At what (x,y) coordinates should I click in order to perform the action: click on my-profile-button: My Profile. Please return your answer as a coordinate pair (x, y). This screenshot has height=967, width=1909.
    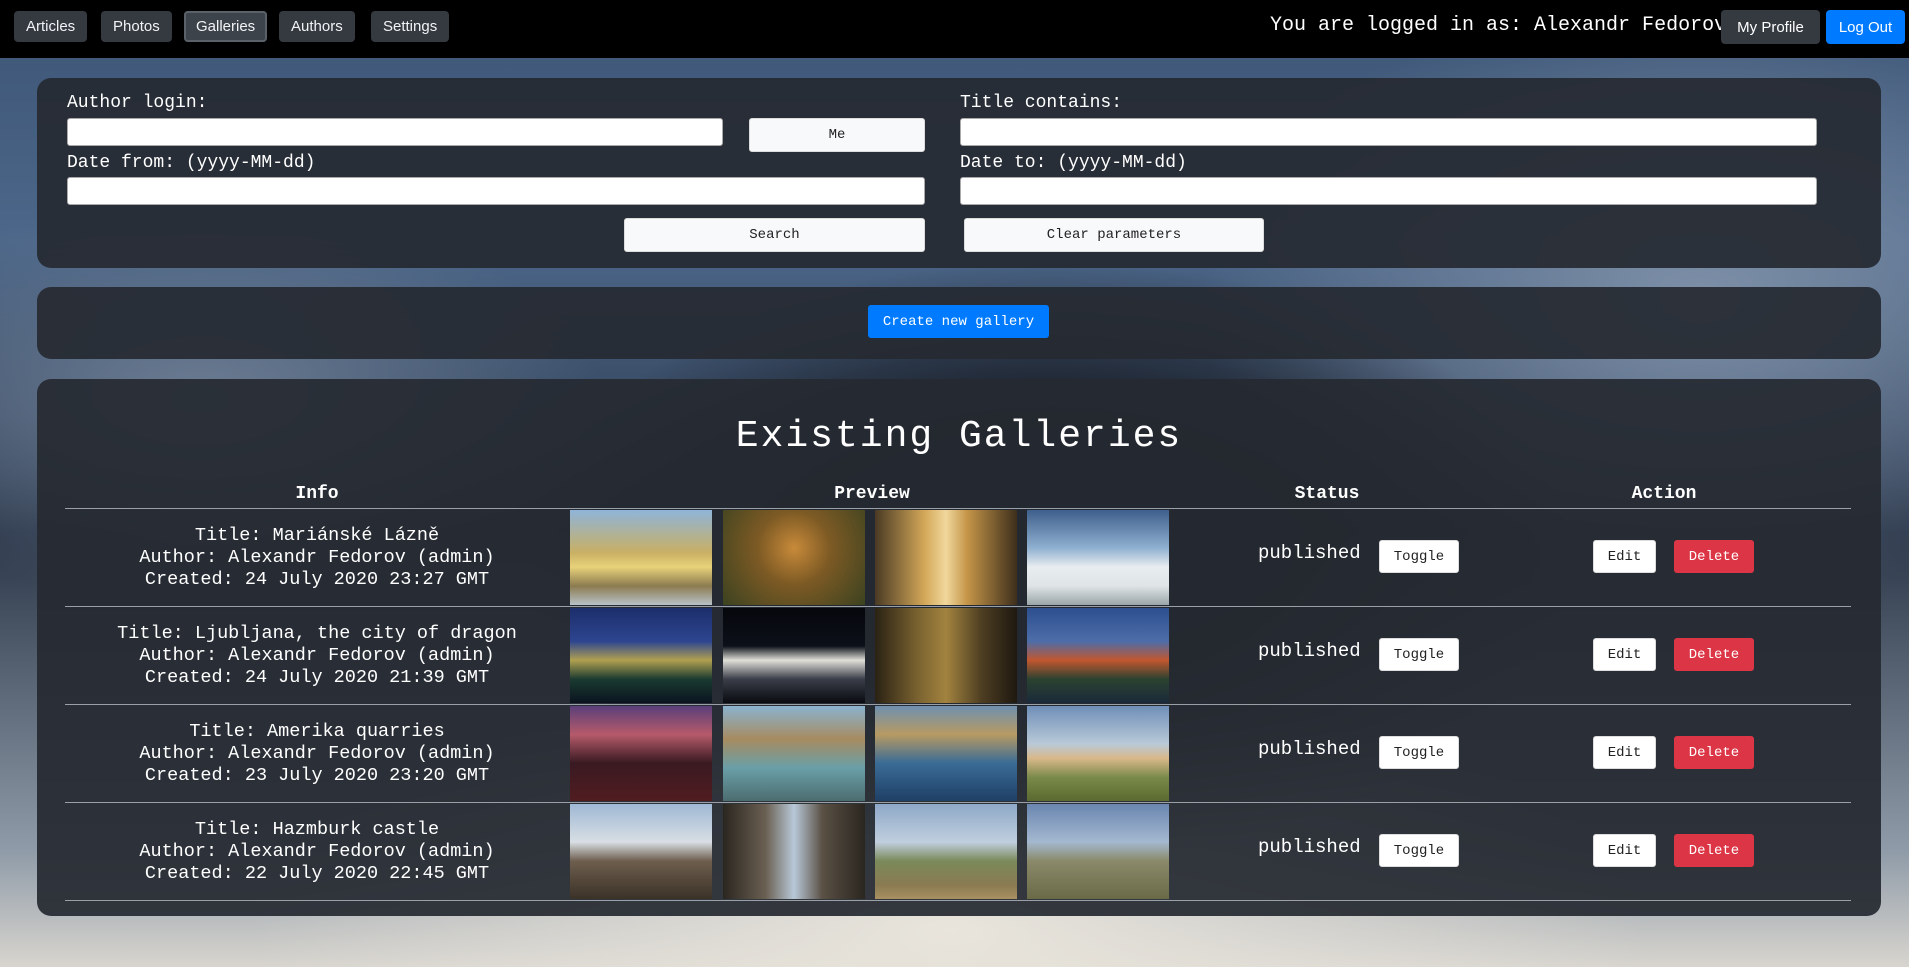
    Looking at the image, I should click on (1770, 27).